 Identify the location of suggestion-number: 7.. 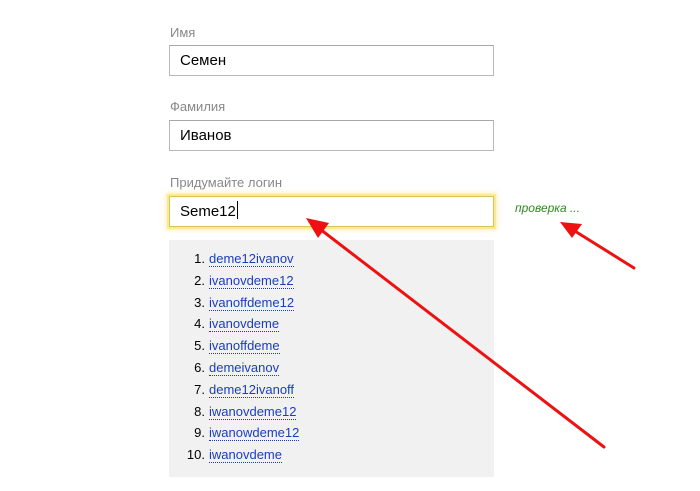
(199, 389).